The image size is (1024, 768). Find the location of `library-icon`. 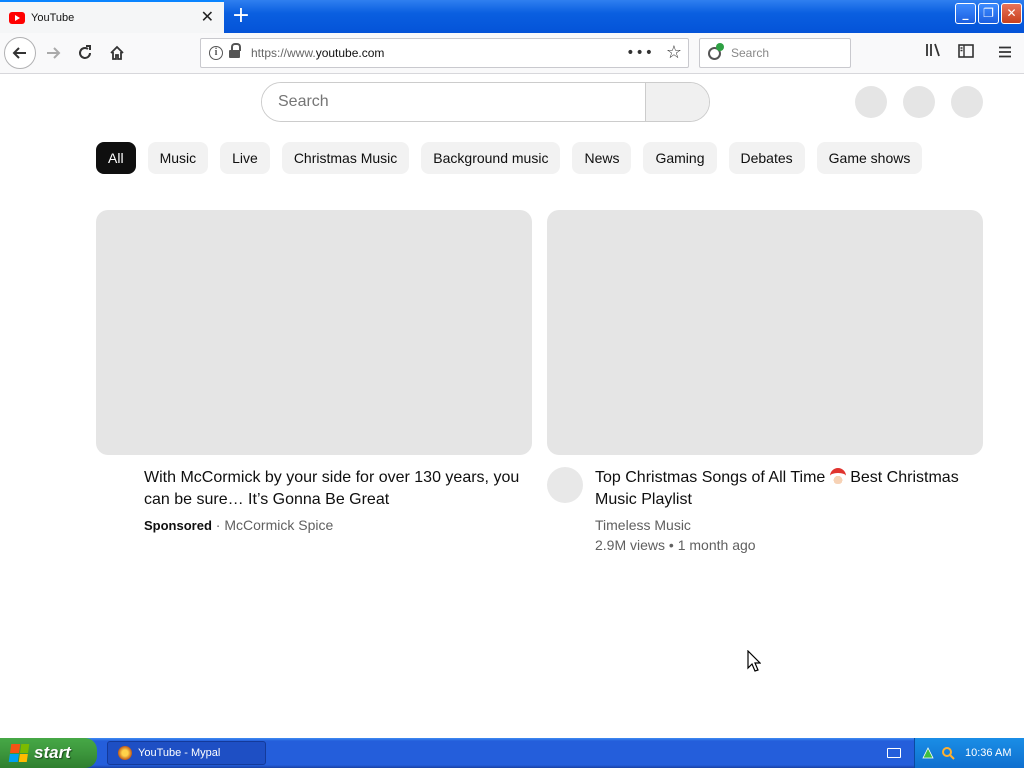

library-icon is located at coordinates (934, 53).